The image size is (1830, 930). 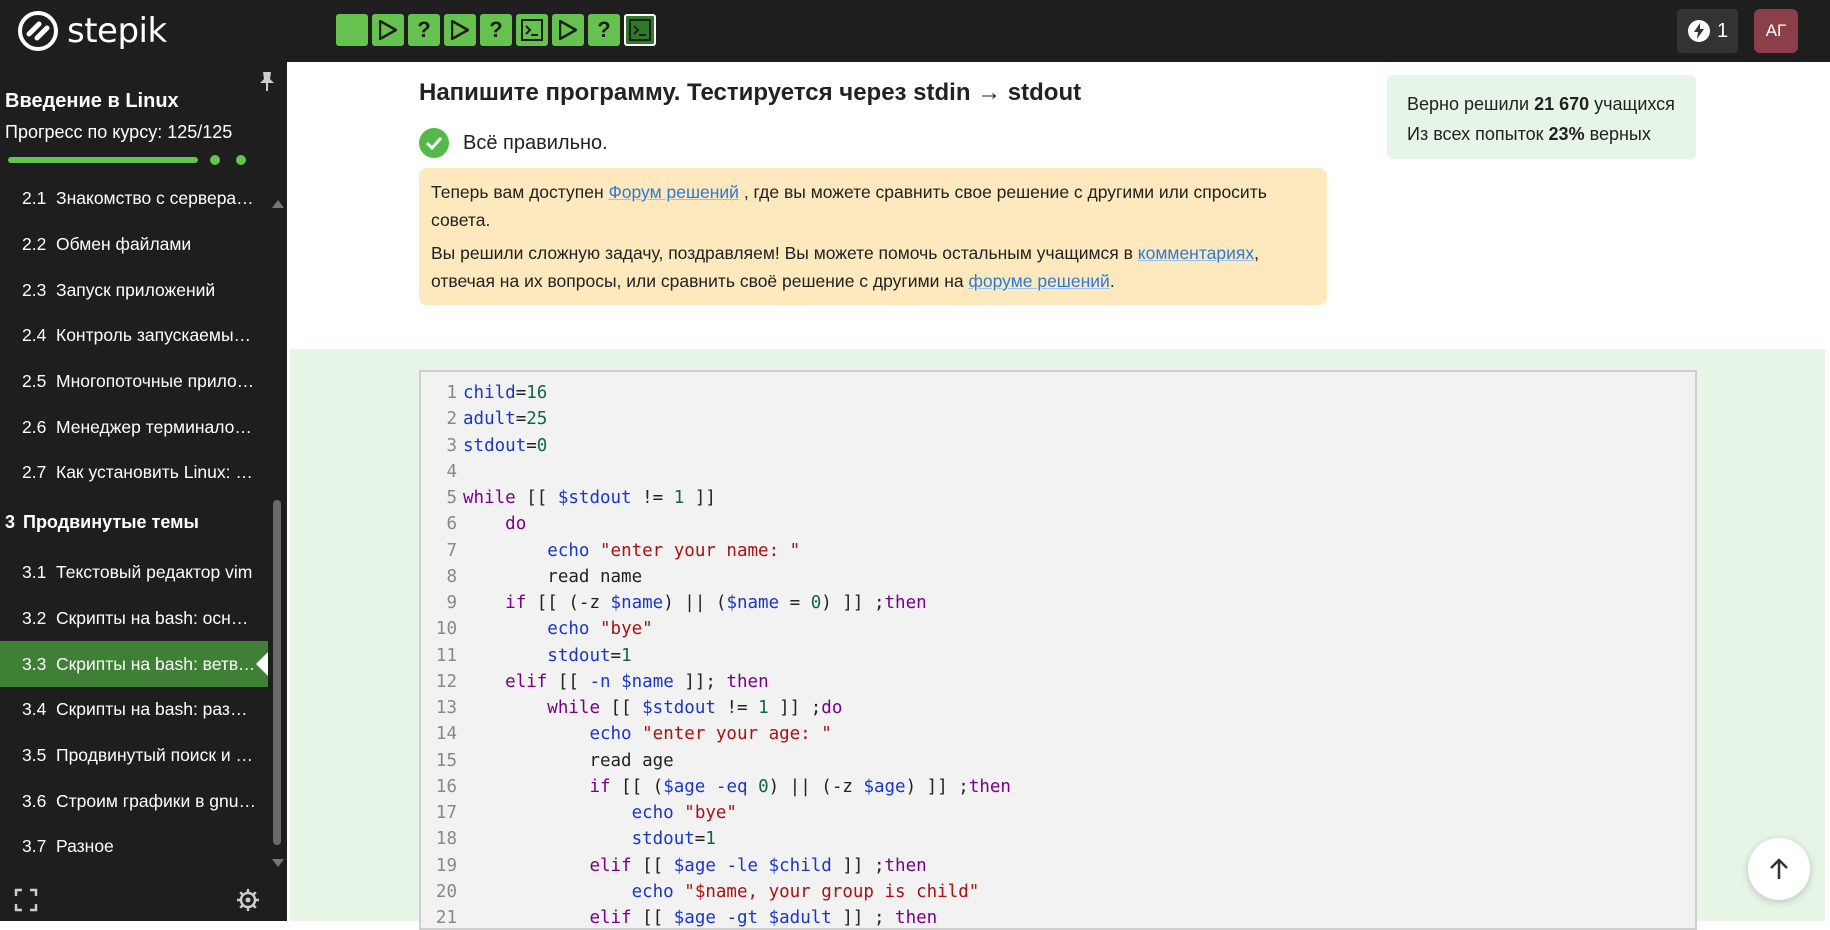 I want to click on sidebar-lesson-3-3-active: 3.3 Скрипты на bash: ветвления и циклы, so click(x=134, y=664).